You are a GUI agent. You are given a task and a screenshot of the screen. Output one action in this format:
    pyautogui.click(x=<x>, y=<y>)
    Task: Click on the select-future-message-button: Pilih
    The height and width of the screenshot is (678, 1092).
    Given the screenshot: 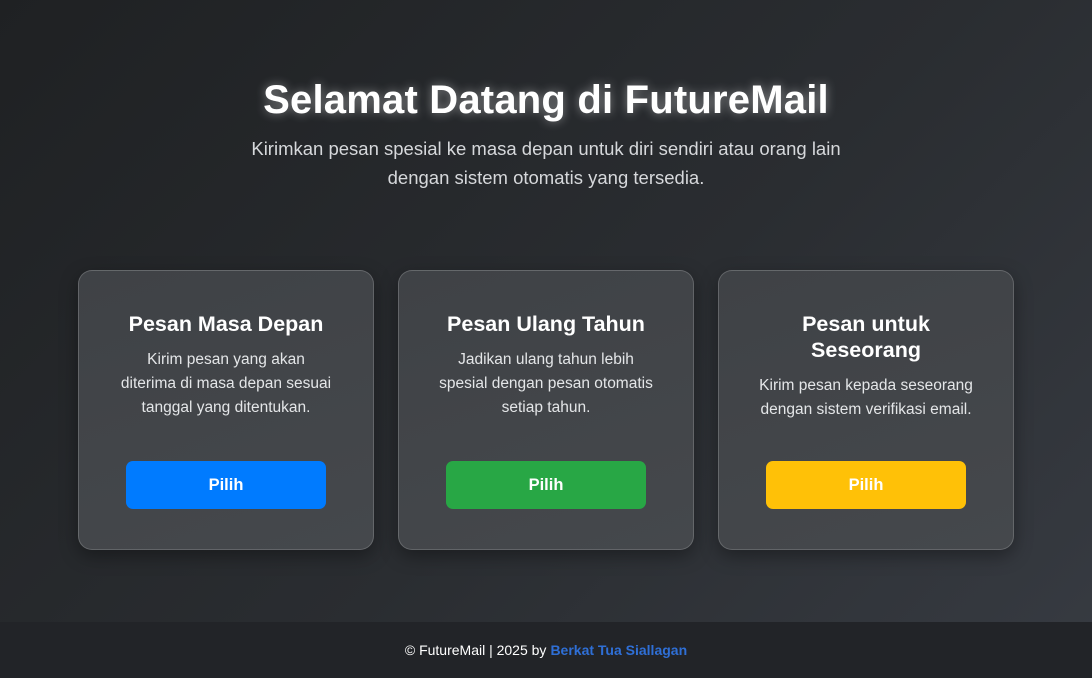 What is the action you would take?
    pyautogui.click(x=226, y=485)
    